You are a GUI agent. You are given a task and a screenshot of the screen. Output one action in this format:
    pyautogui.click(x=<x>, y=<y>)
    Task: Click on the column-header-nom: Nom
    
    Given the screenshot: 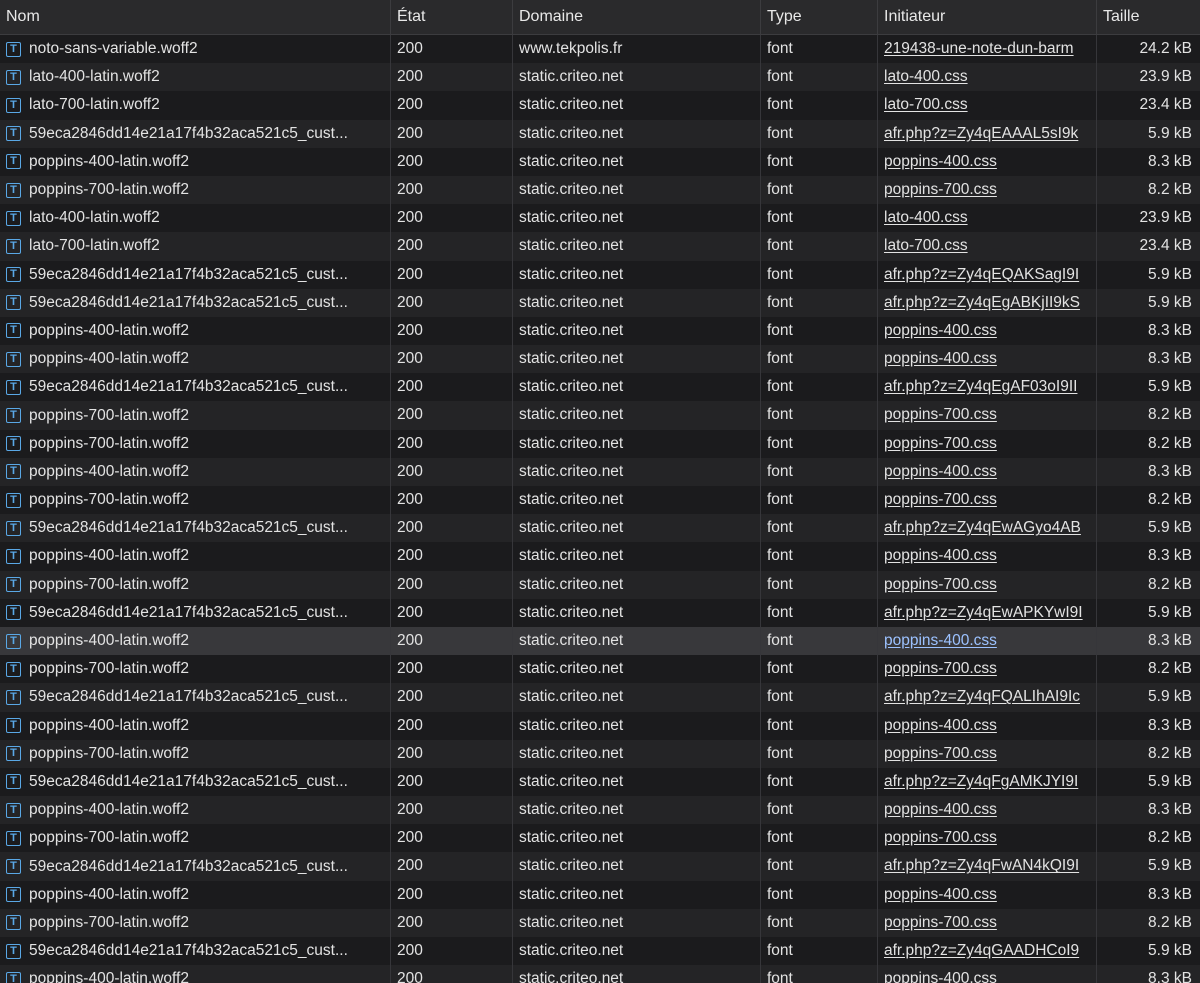 What is the action you would take?
    pyautogui.click(x=195, y=17)
    